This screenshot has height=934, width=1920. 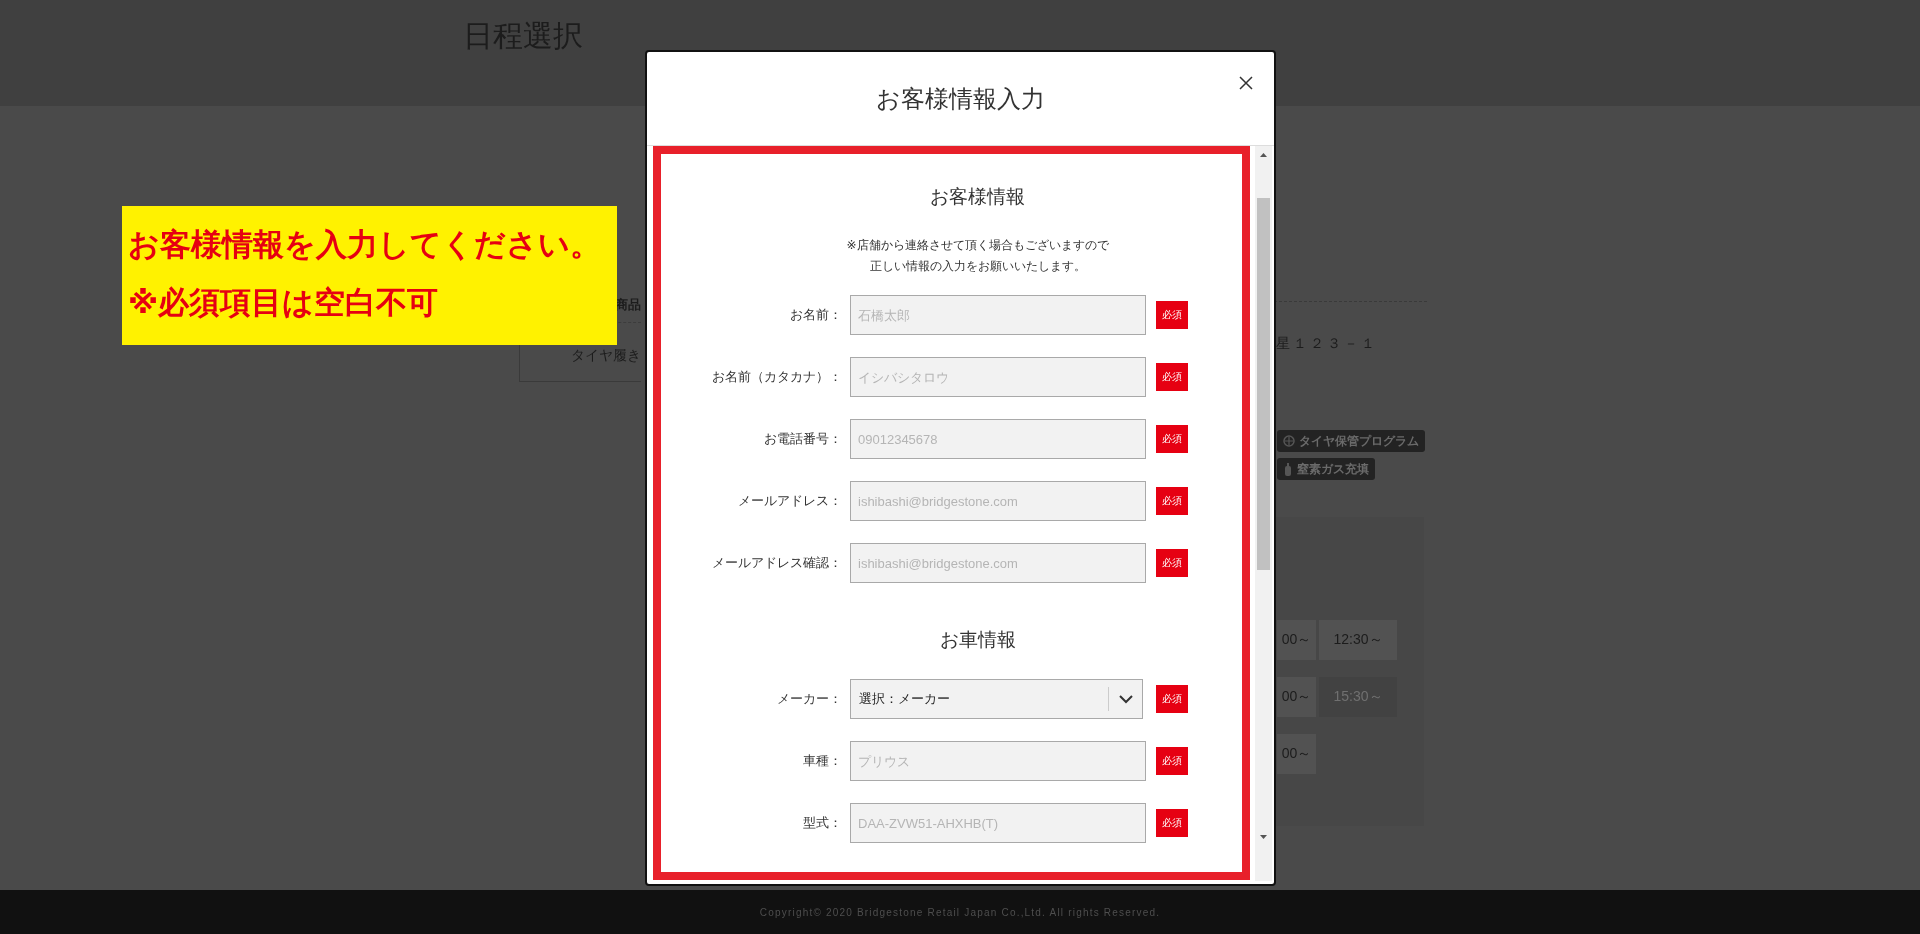 What do you see at coordinates (1126, 699) in the screenshot?
I see `chevron-down-icon` at bounding box center [1126, 699].